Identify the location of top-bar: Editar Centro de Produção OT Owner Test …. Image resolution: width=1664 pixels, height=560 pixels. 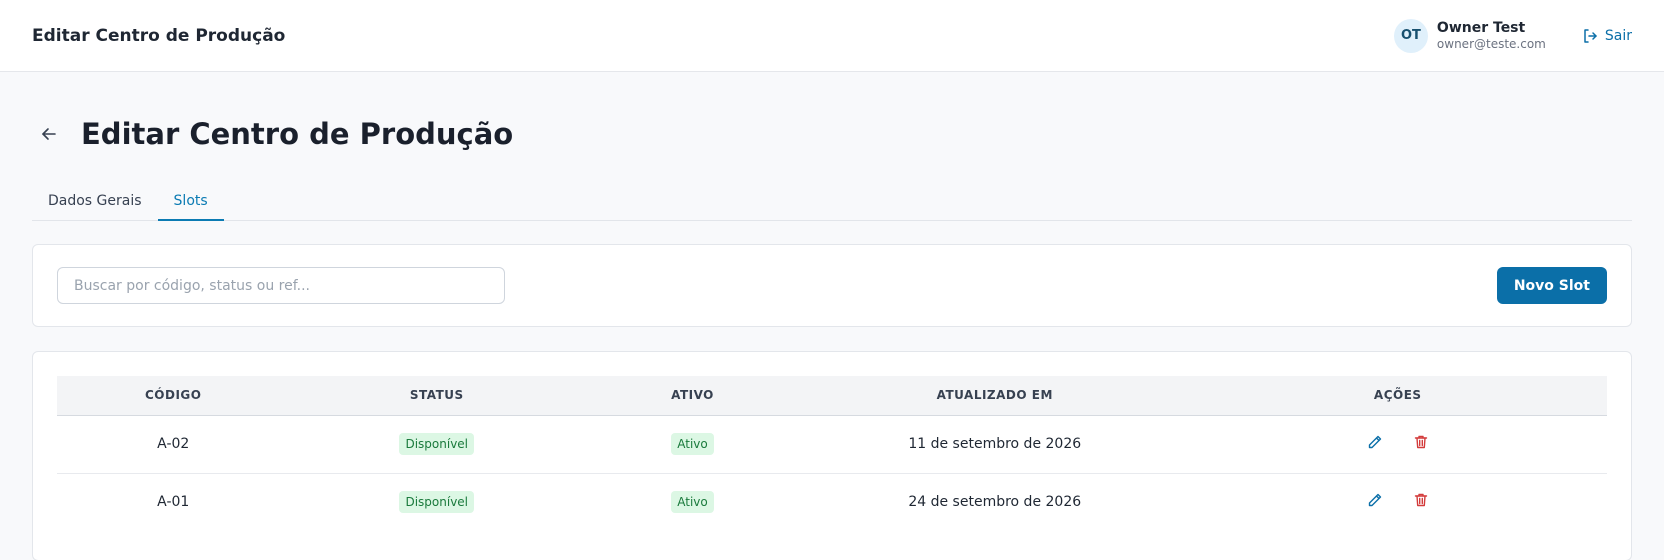
(832, 36).